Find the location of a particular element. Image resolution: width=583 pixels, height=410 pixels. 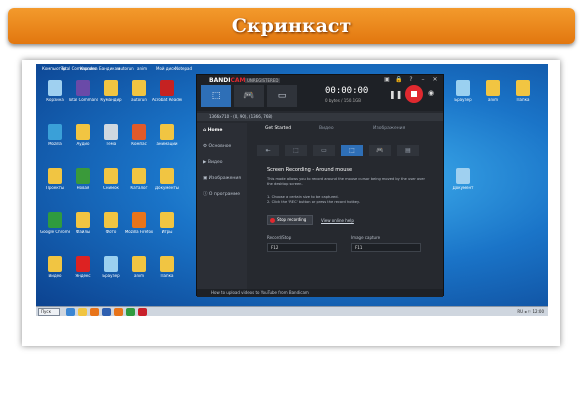

desktop-icon: Яндекс is located at coordinates (83, 271).